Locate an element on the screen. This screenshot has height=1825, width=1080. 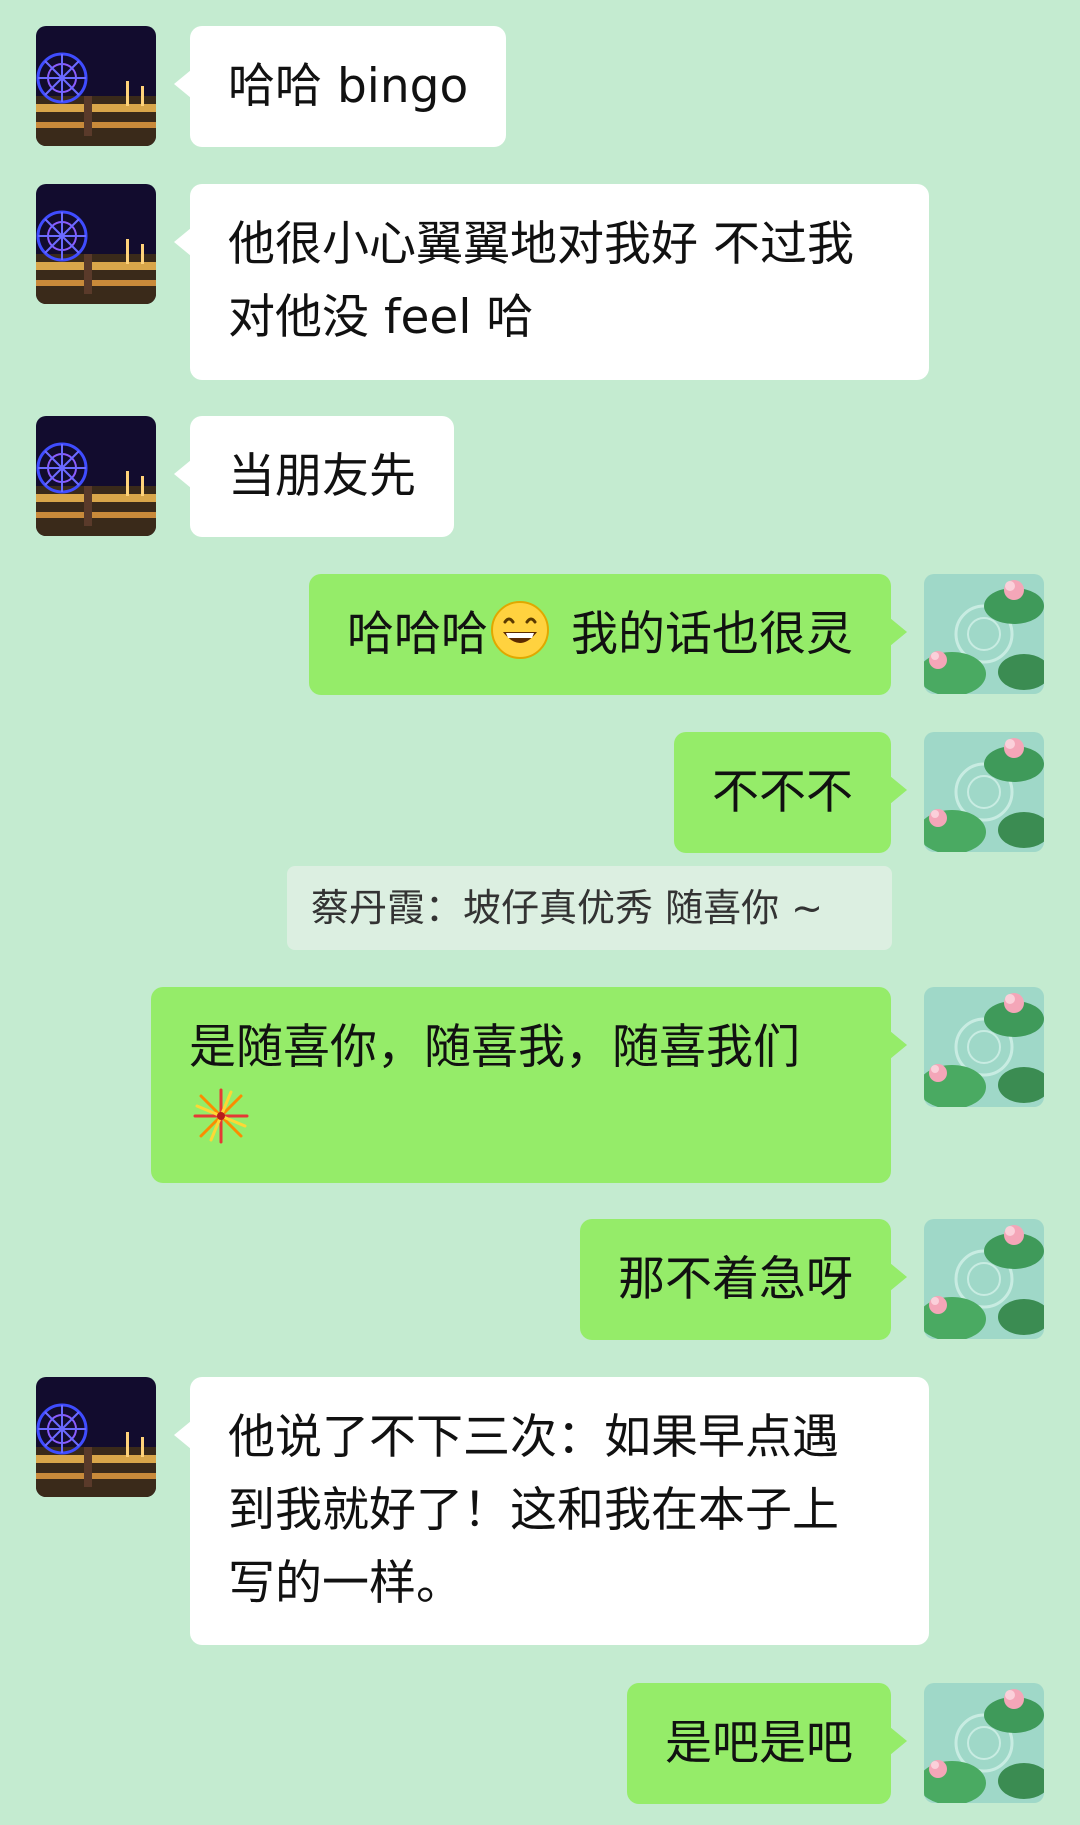
message-bubble: 哈哈 bingo is located at coordinates (340, 86).